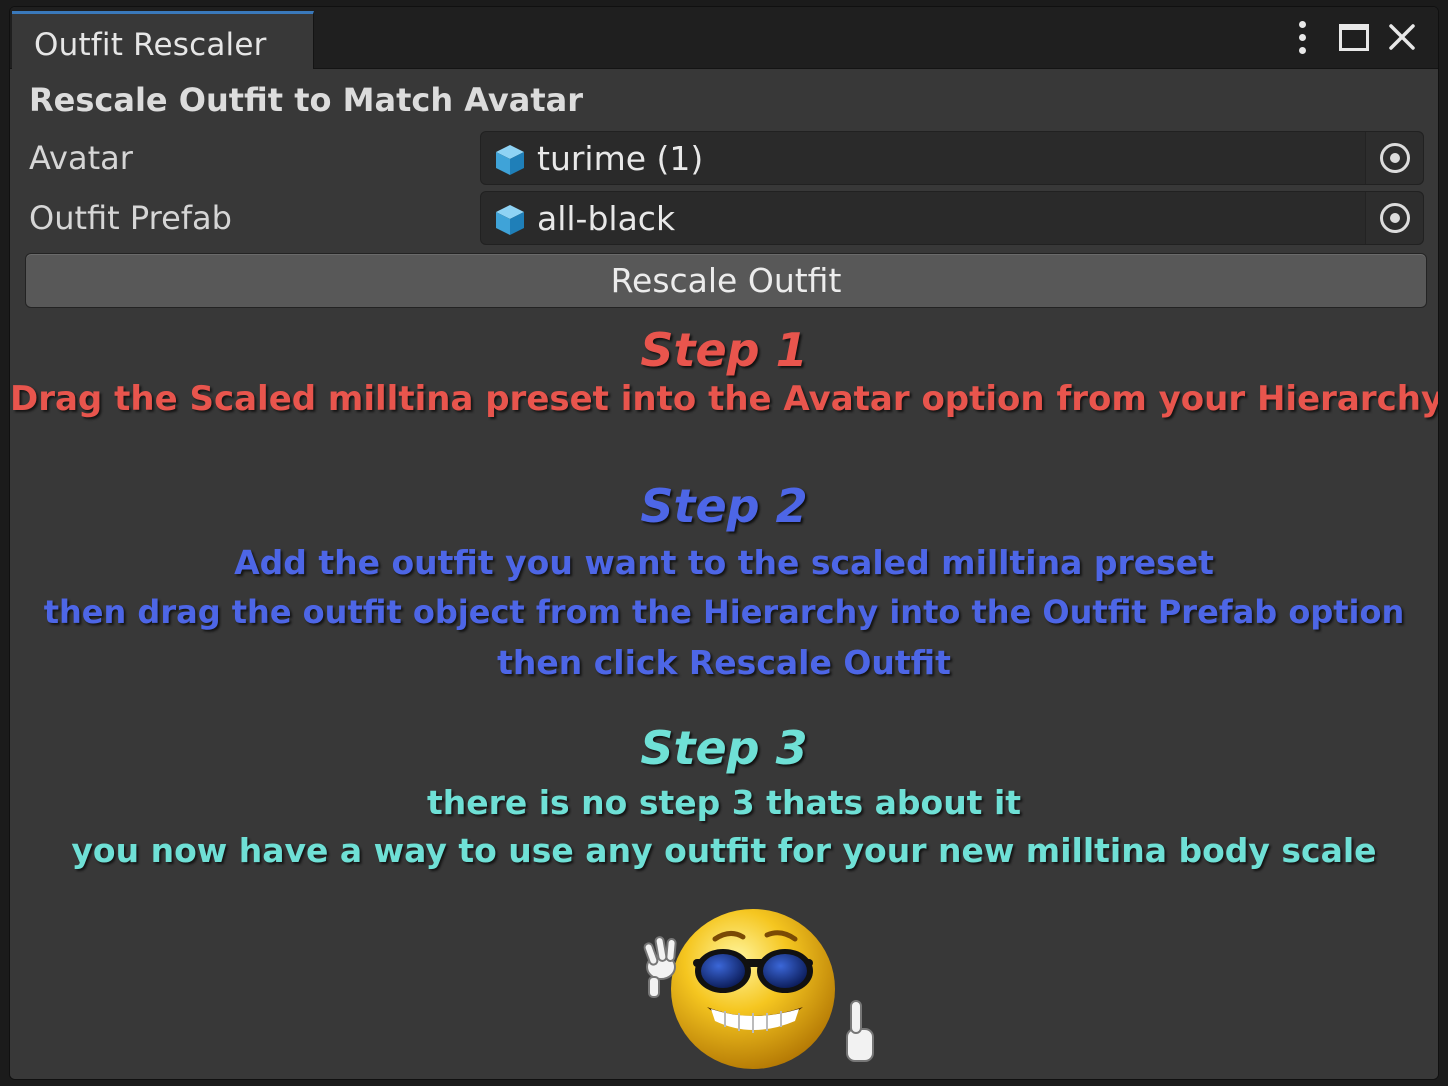 The width and height of the screenshot is (1448, 1086). I want to click on maximize-icon, so click(1354, 37).